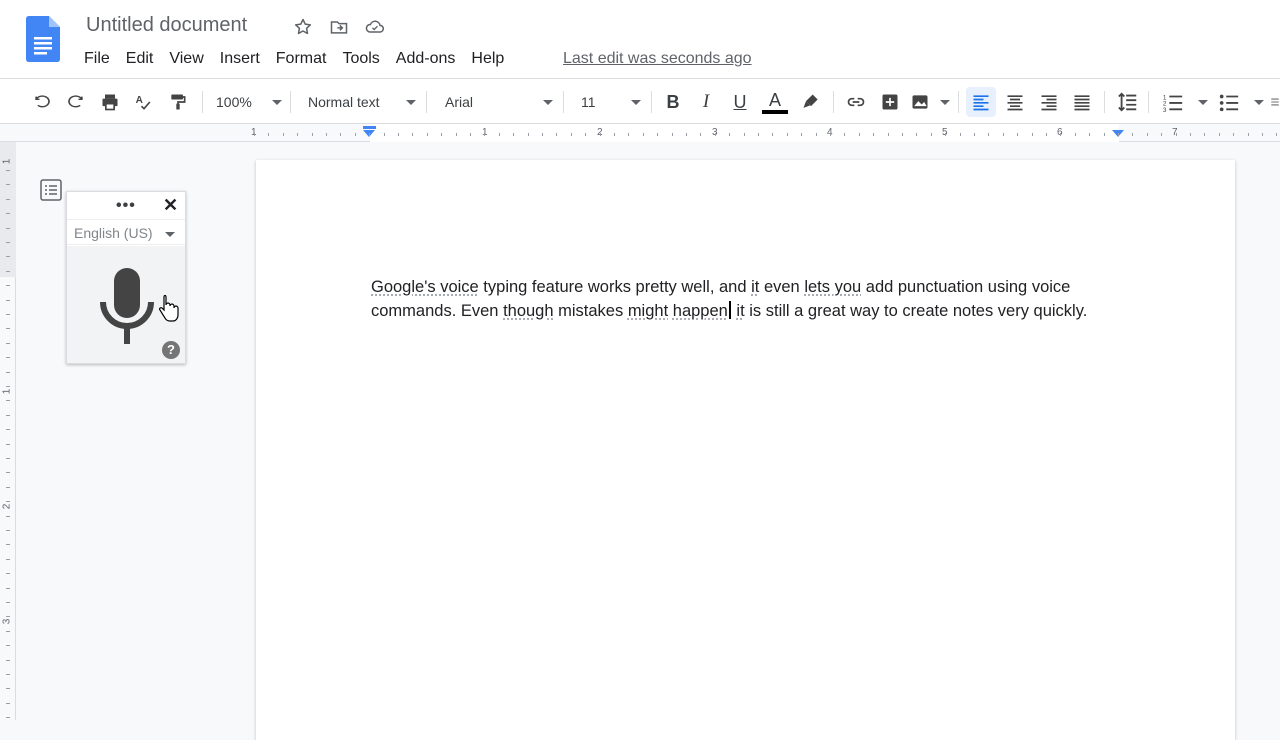 Image resolution: width=1280 pixels, height=740 pixels. What do you see at coordinates (7, 161) in the screenshot?
I see `vruler-label: 1` at bounding box center [7, 161].